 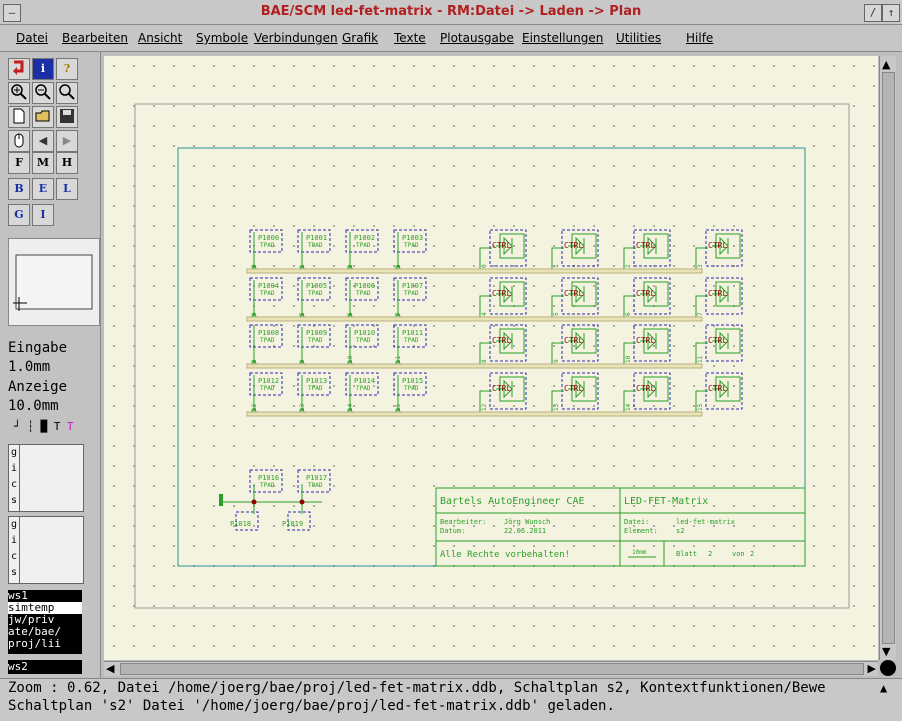 What do you see at coordinates (410, 38) in the screenshot?
I see `menu-texte: Texte` at bounding box center [410, 38].